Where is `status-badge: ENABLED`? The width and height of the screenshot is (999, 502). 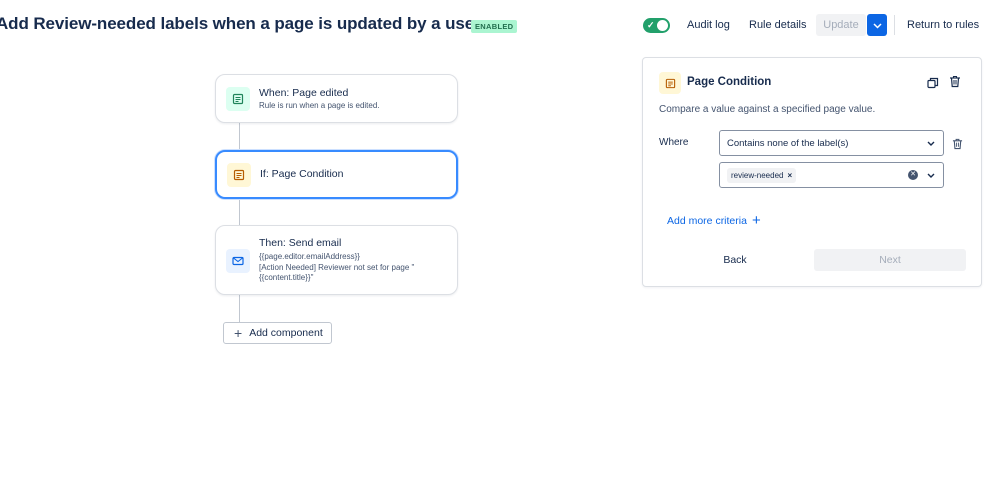
status-badge: ENABLED is located at coordinates (494, 26).